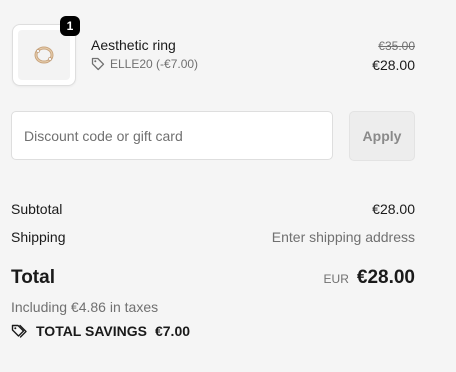 The width and height of the screenshot is (456, 372). Describe the element at coordinates (91, 331) in the screenshot. I see `savings-label: TOTAL SAVINGS` at that location.